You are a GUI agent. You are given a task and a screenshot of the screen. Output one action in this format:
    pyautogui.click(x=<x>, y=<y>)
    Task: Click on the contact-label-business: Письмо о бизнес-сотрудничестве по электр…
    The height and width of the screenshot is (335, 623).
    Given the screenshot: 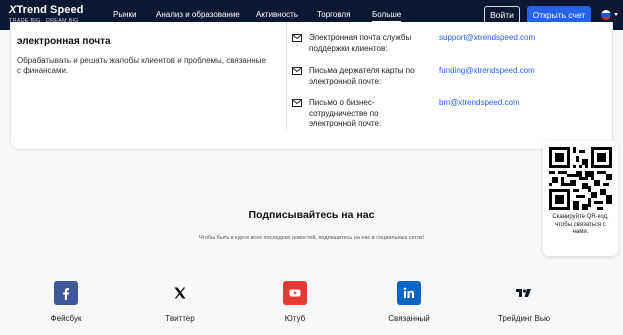 What is the action you would take?
    pyautogui.click(x=345, y=113)
    